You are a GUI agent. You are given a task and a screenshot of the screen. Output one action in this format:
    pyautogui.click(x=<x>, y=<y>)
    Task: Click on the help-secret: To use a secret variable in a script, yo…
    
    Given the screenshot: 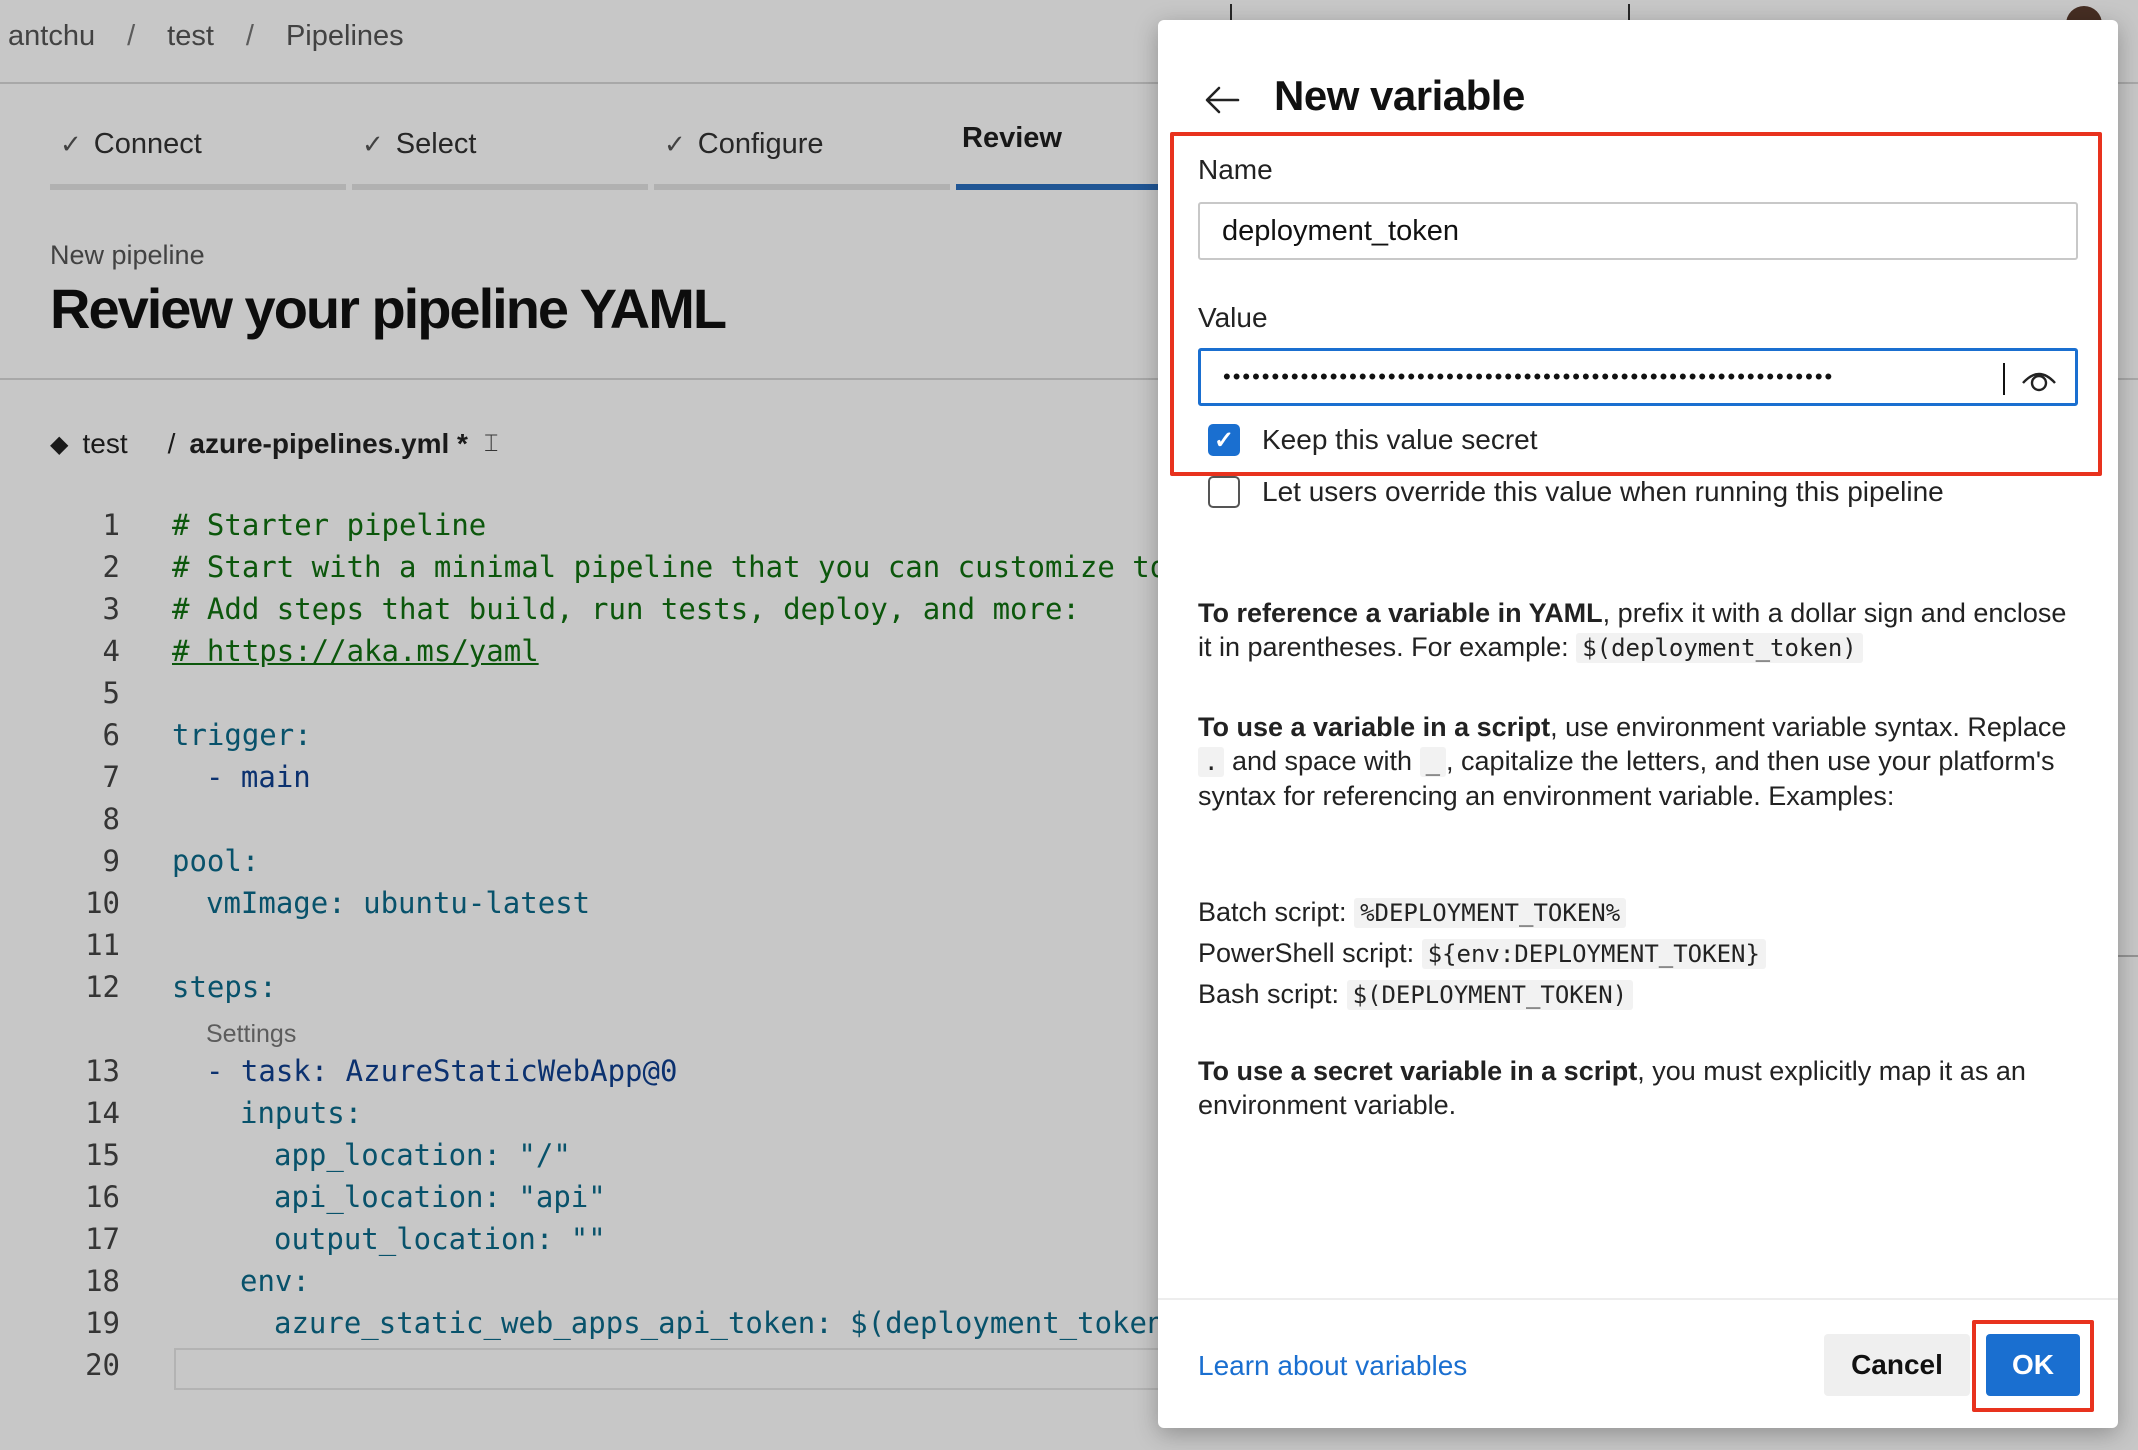 What is the action you would take?
    pyautogui.click(x=1638, y=1088)
    